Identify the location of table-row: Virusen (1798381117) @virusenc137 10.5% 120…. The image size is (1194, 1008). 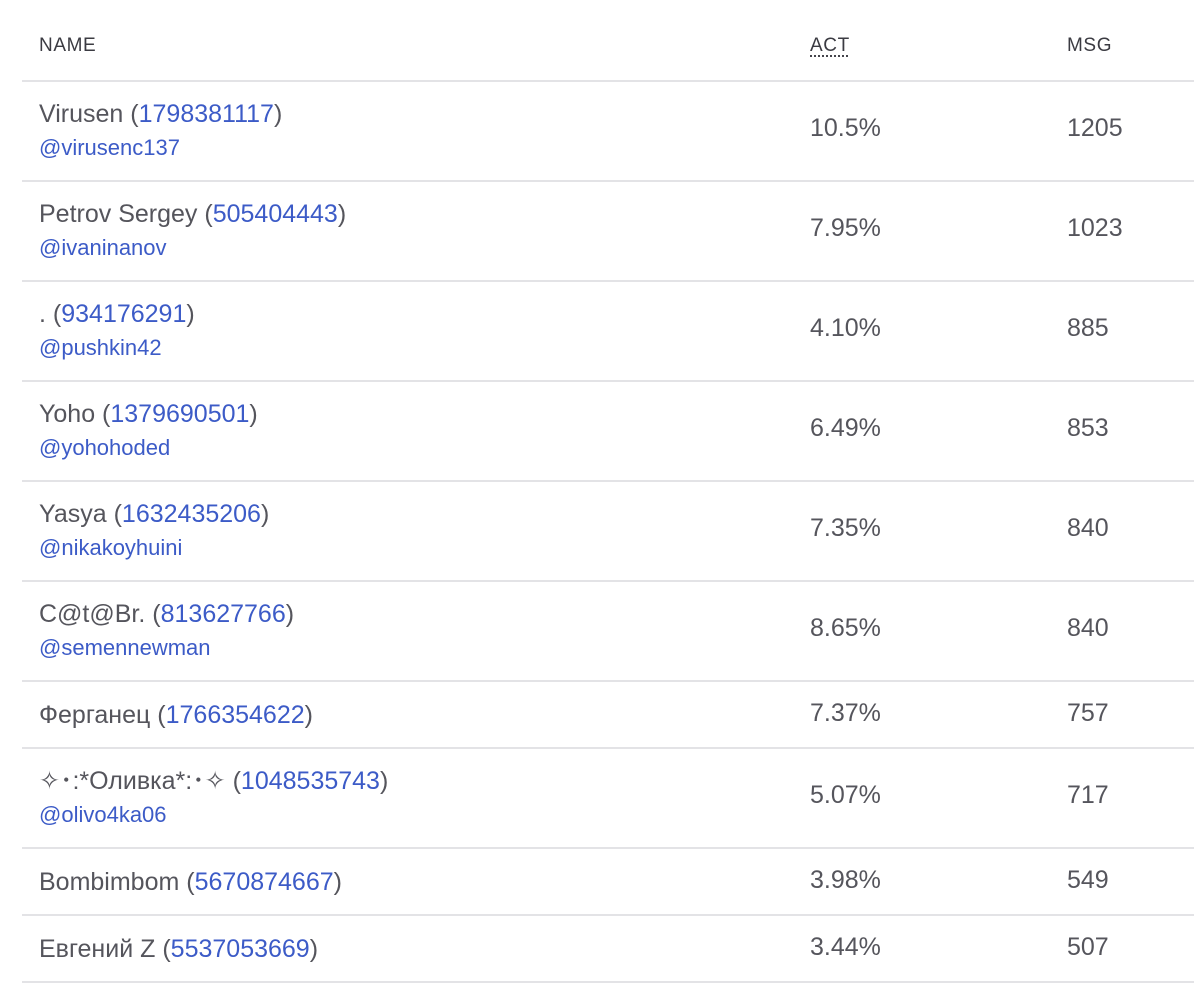
(608, 132).